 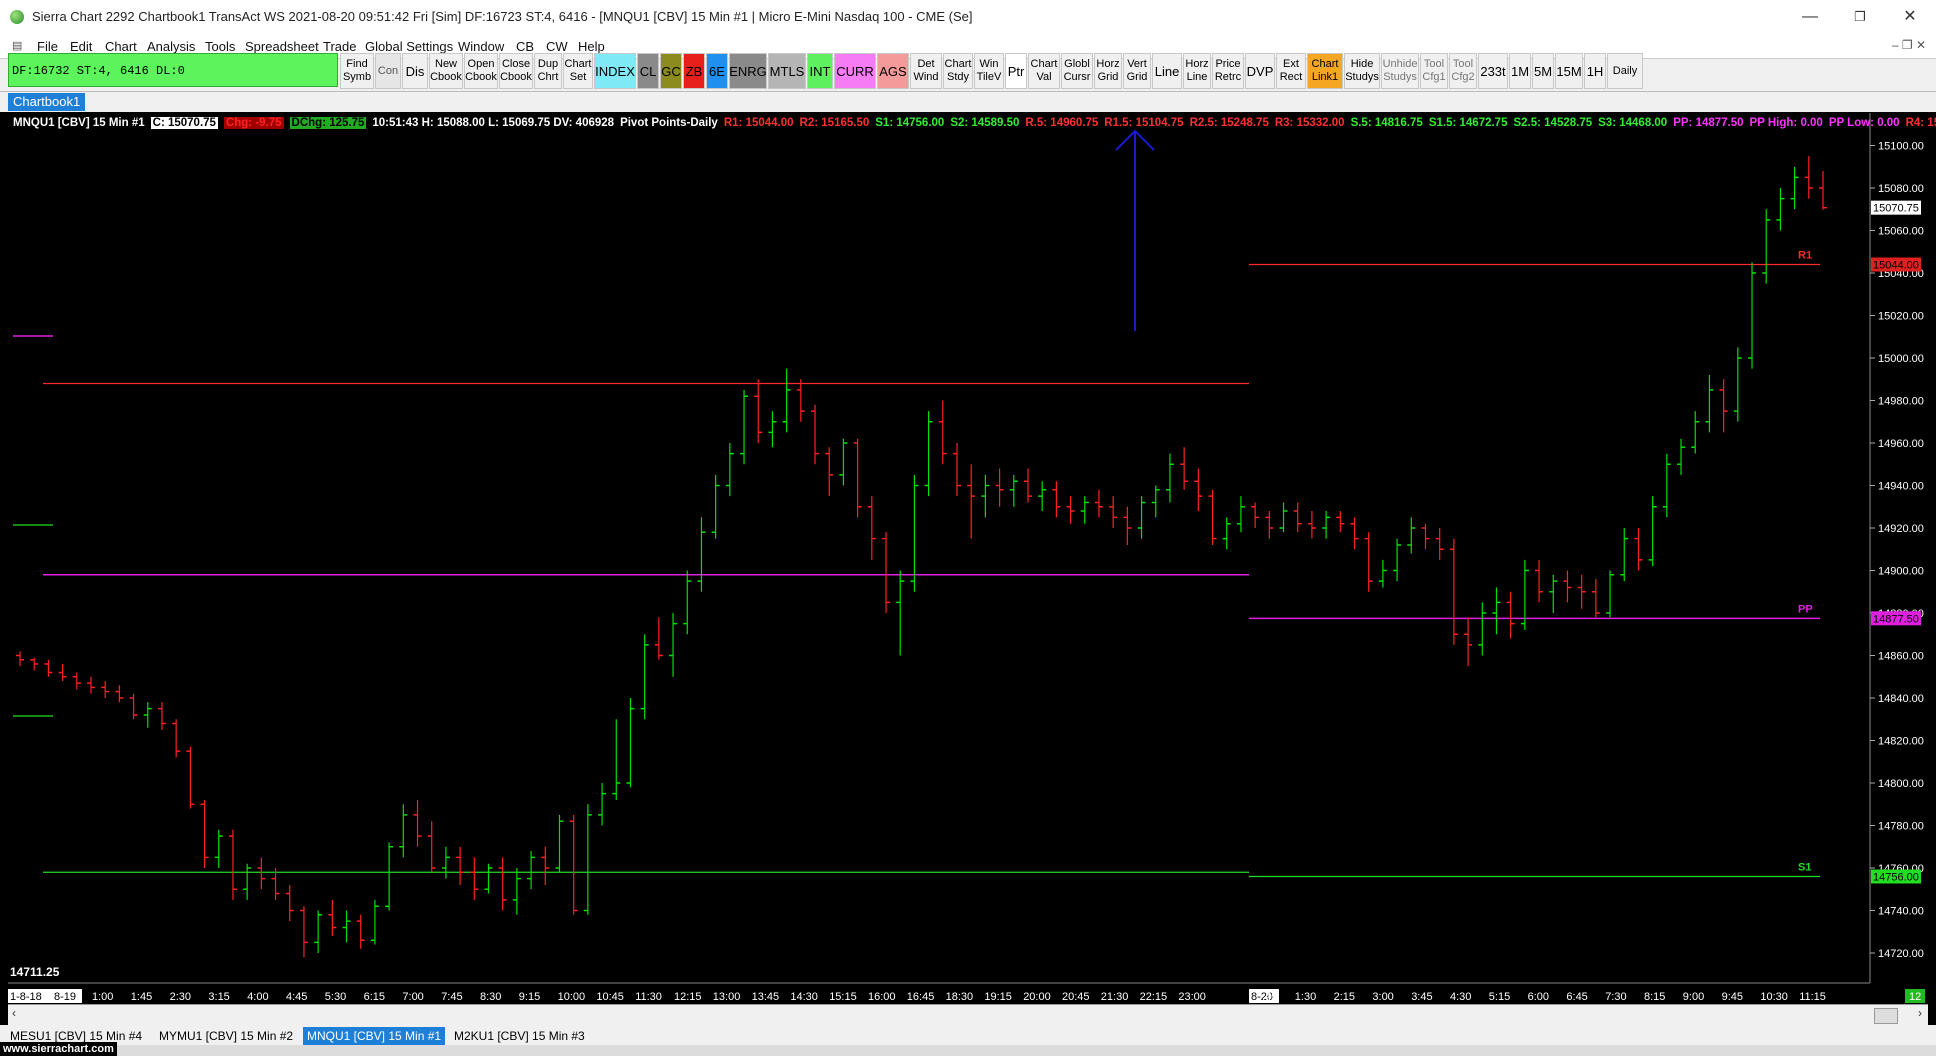 What do you see at coordinates (226, 1036) in the screenshot?
I see `chart-tab-mymu1: MYMU1 [CBV] 15 Min #2` at bounding box center [226, 1036].